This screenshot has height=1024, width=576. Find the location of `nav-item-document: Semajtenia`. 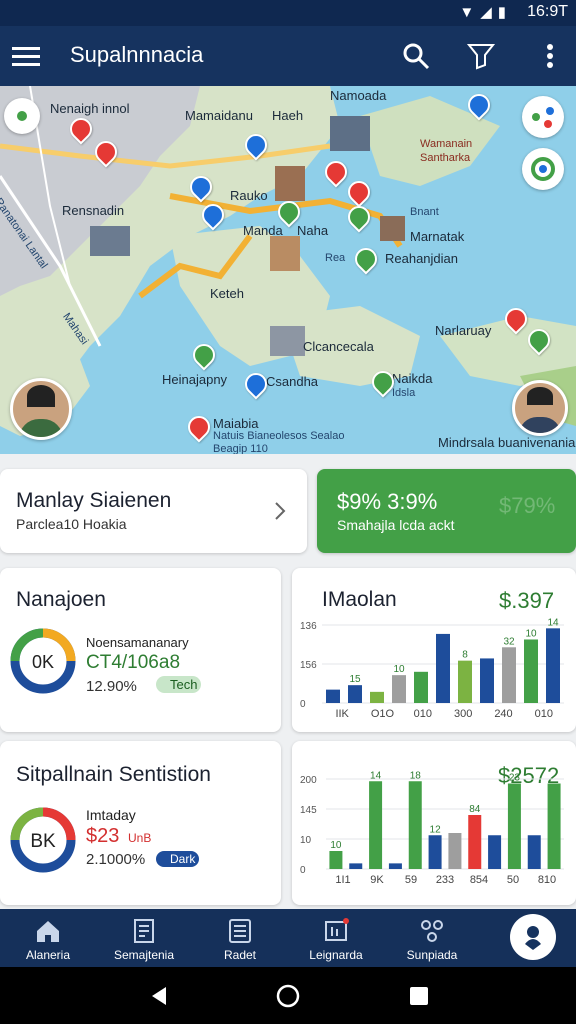

nav-item-document: Semajtenia is located at coordinates (144, 938).